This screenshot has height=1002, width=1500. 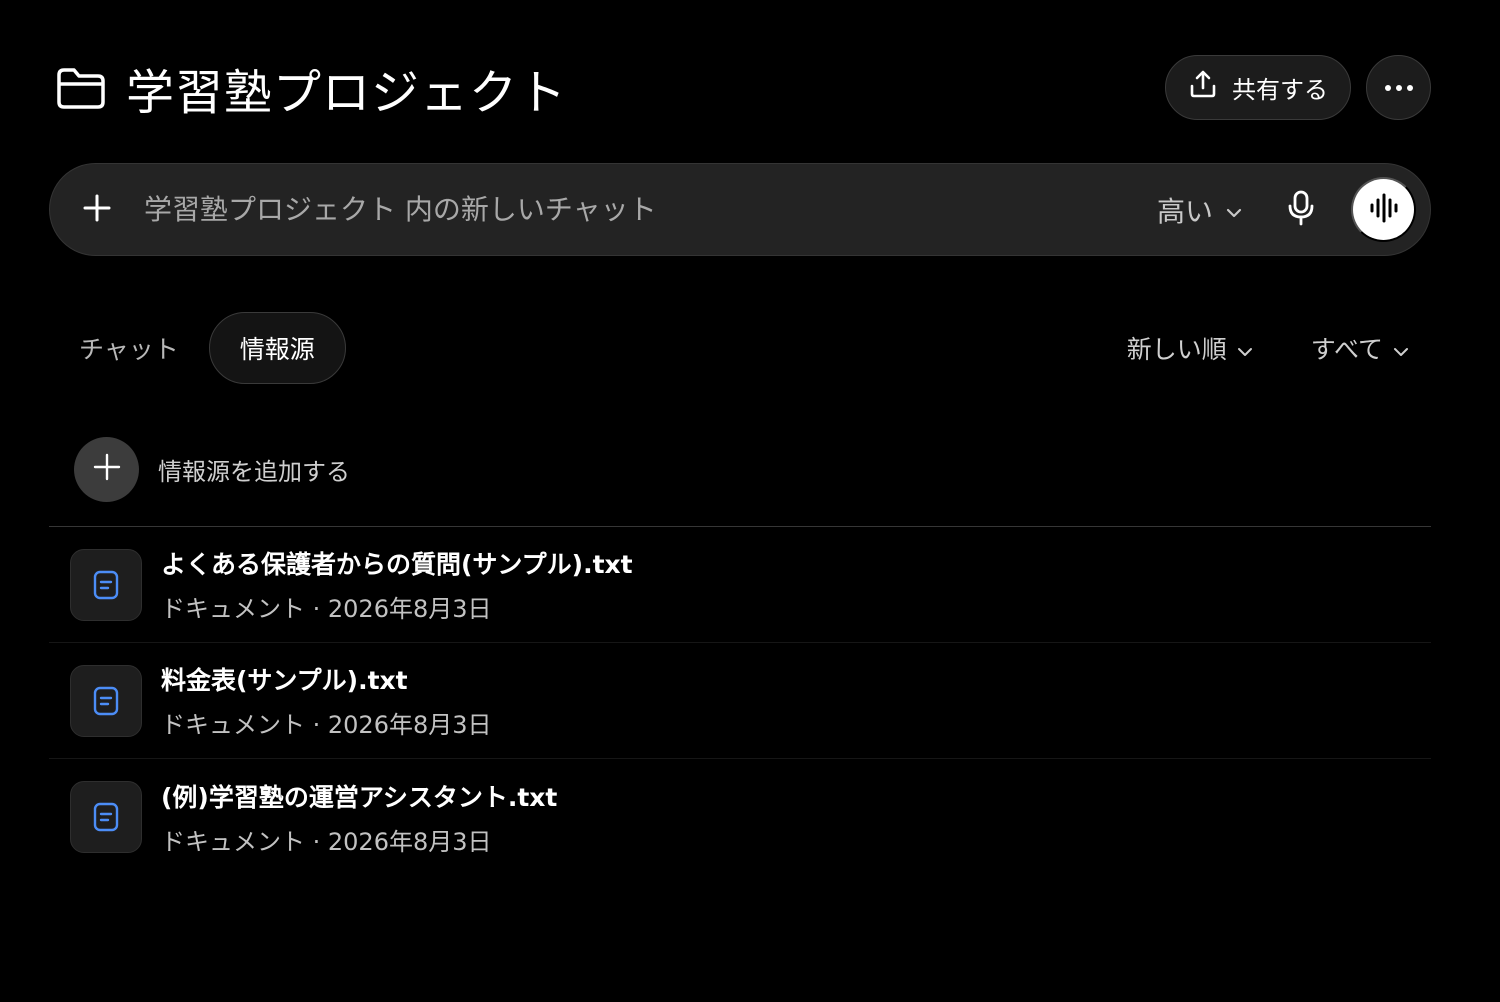 I want to click on sort-dropdown: 新しい順, so click(x=1190, y=348).